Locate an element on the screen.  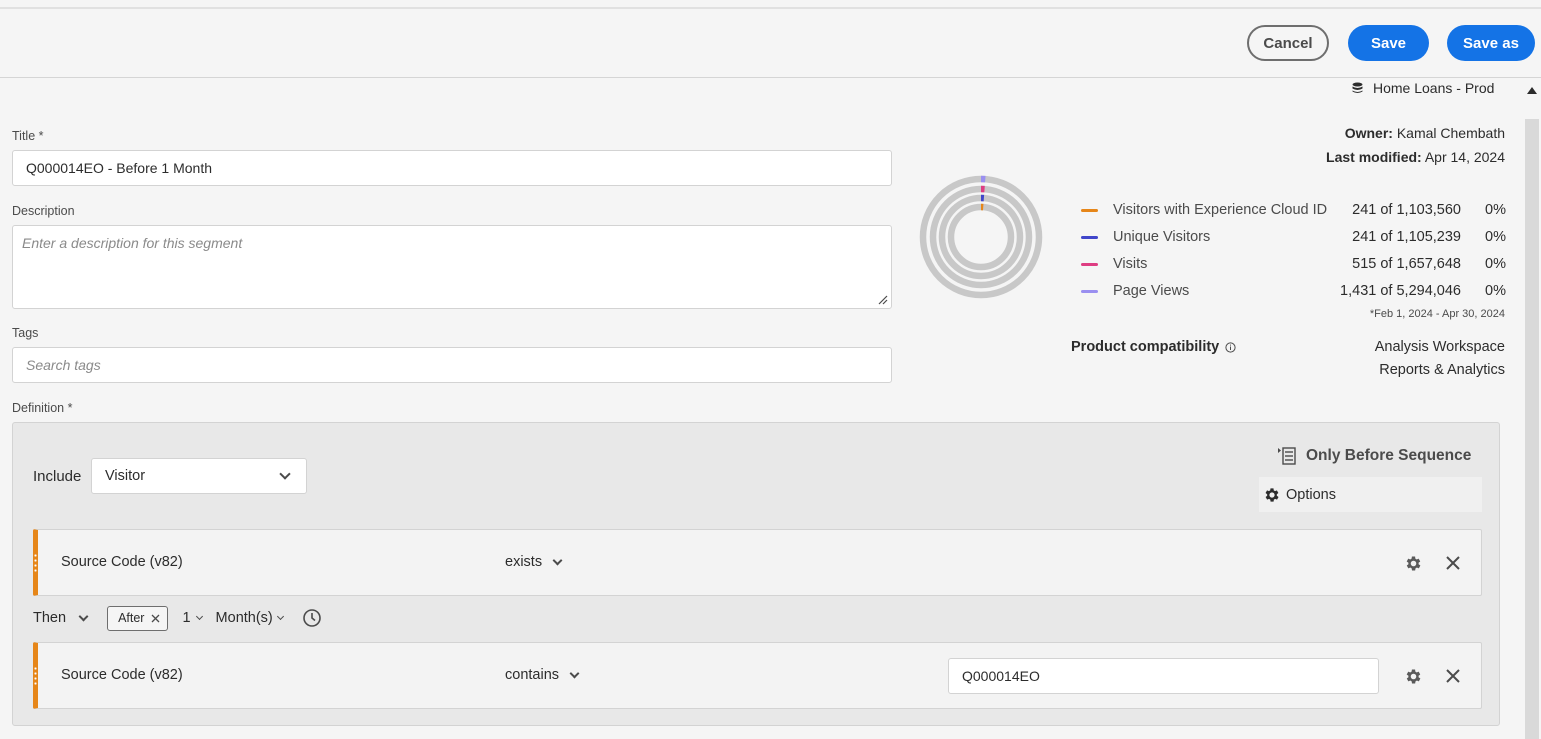
title-label: Title * is located at coordinates (28, 136).